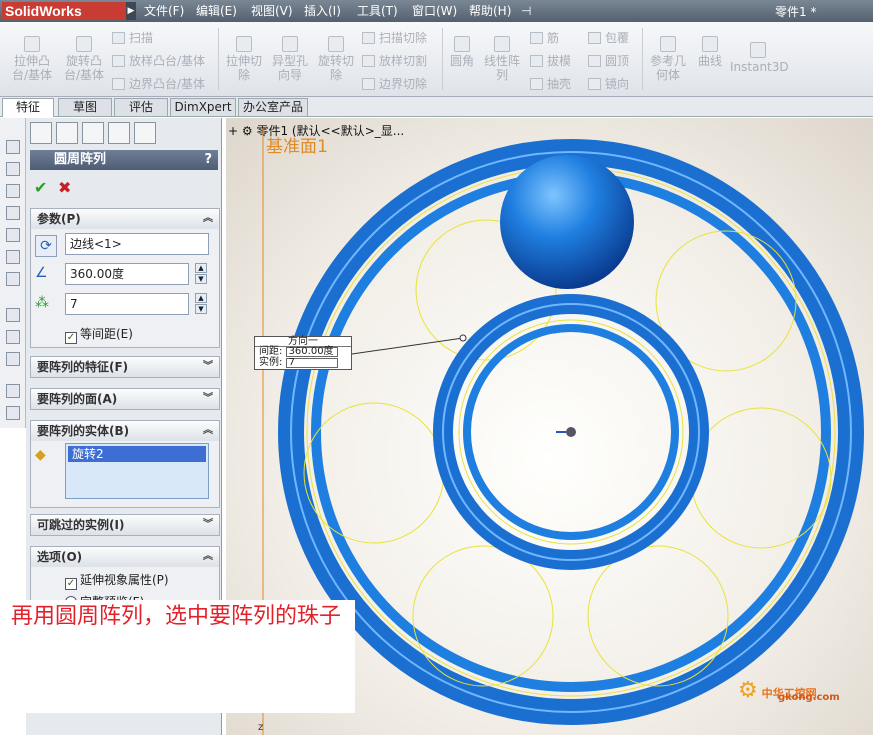 The image size is (873, 735). What do you see at coordinates (141, 107) in the screenshot?
I see `tab-evaluate: 评估` at bounding box center [141, 107].